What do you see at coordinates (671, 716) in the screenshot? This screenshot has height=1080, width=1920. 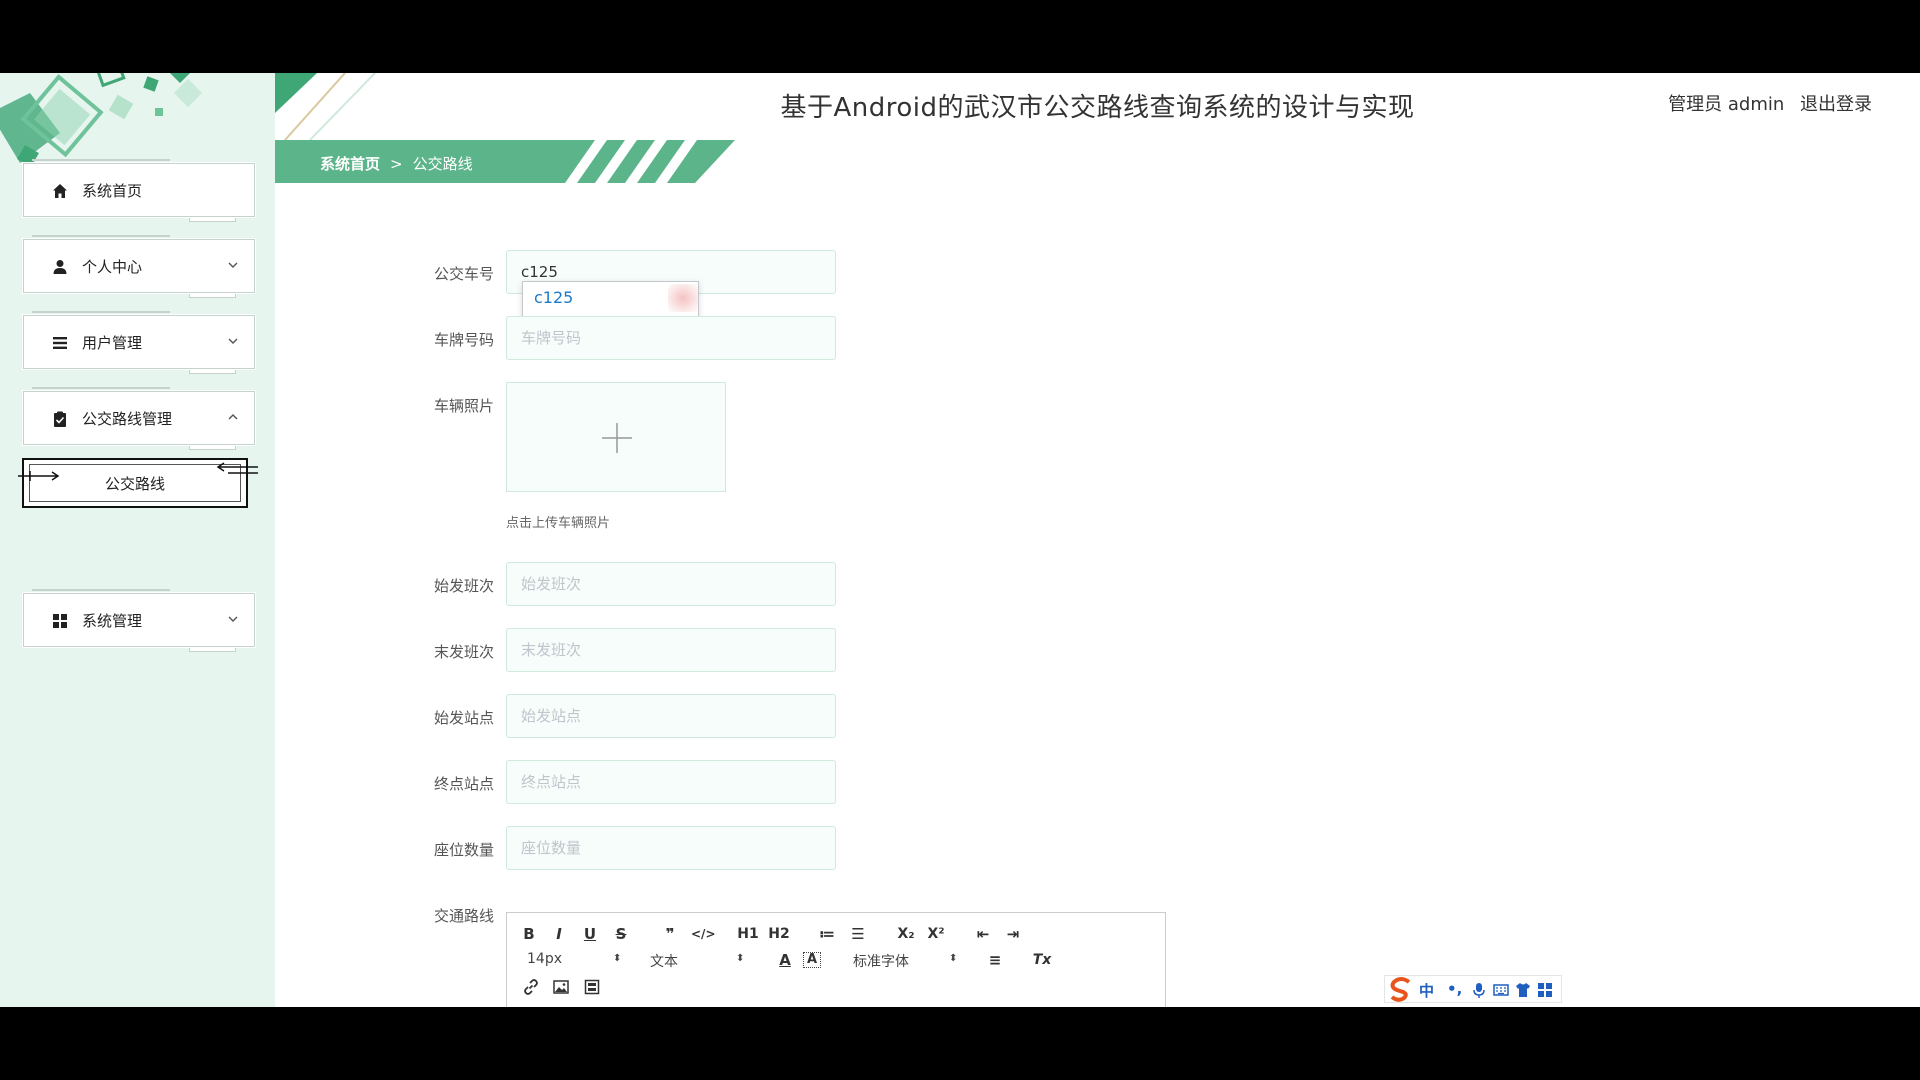 I see `start-station-input` at bounding box center [671, 716].